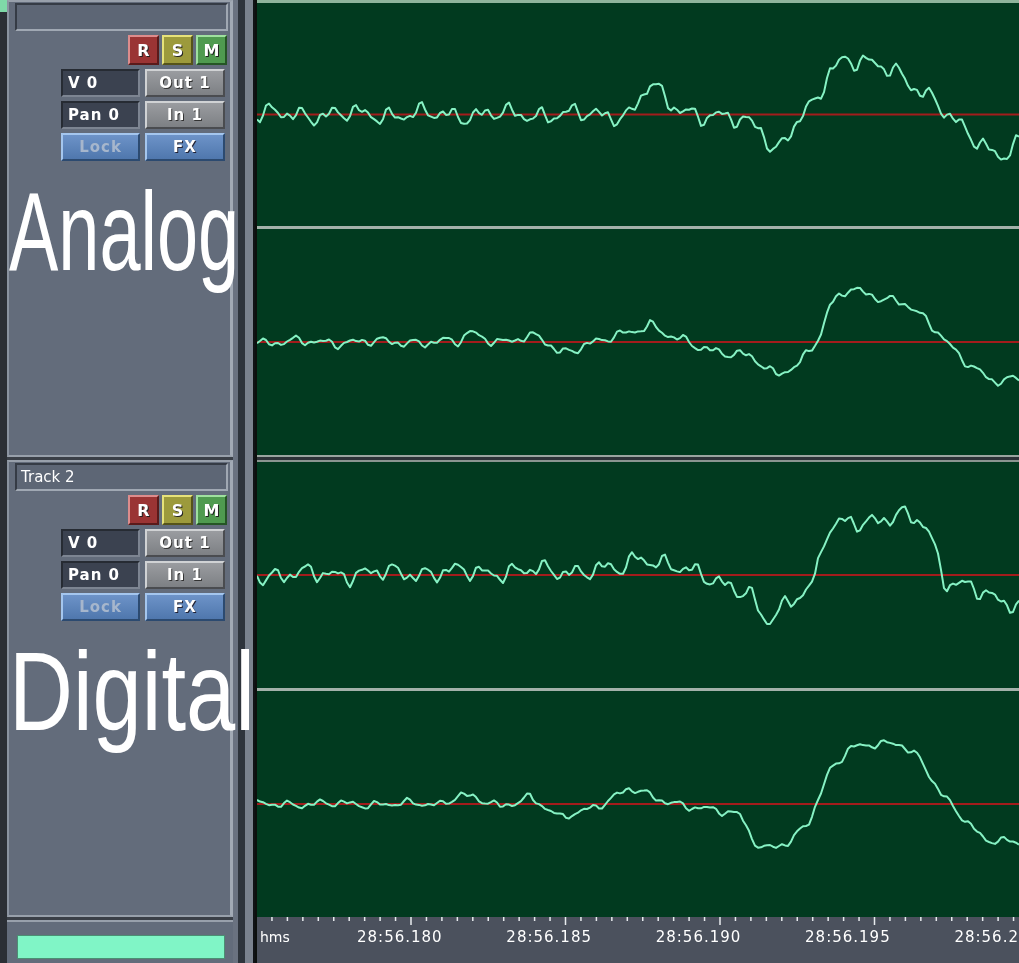 The image size is (1019, 963). Describe the element at coordinates (121, 17) in the screenshot. I see `track-name-field` at that location.